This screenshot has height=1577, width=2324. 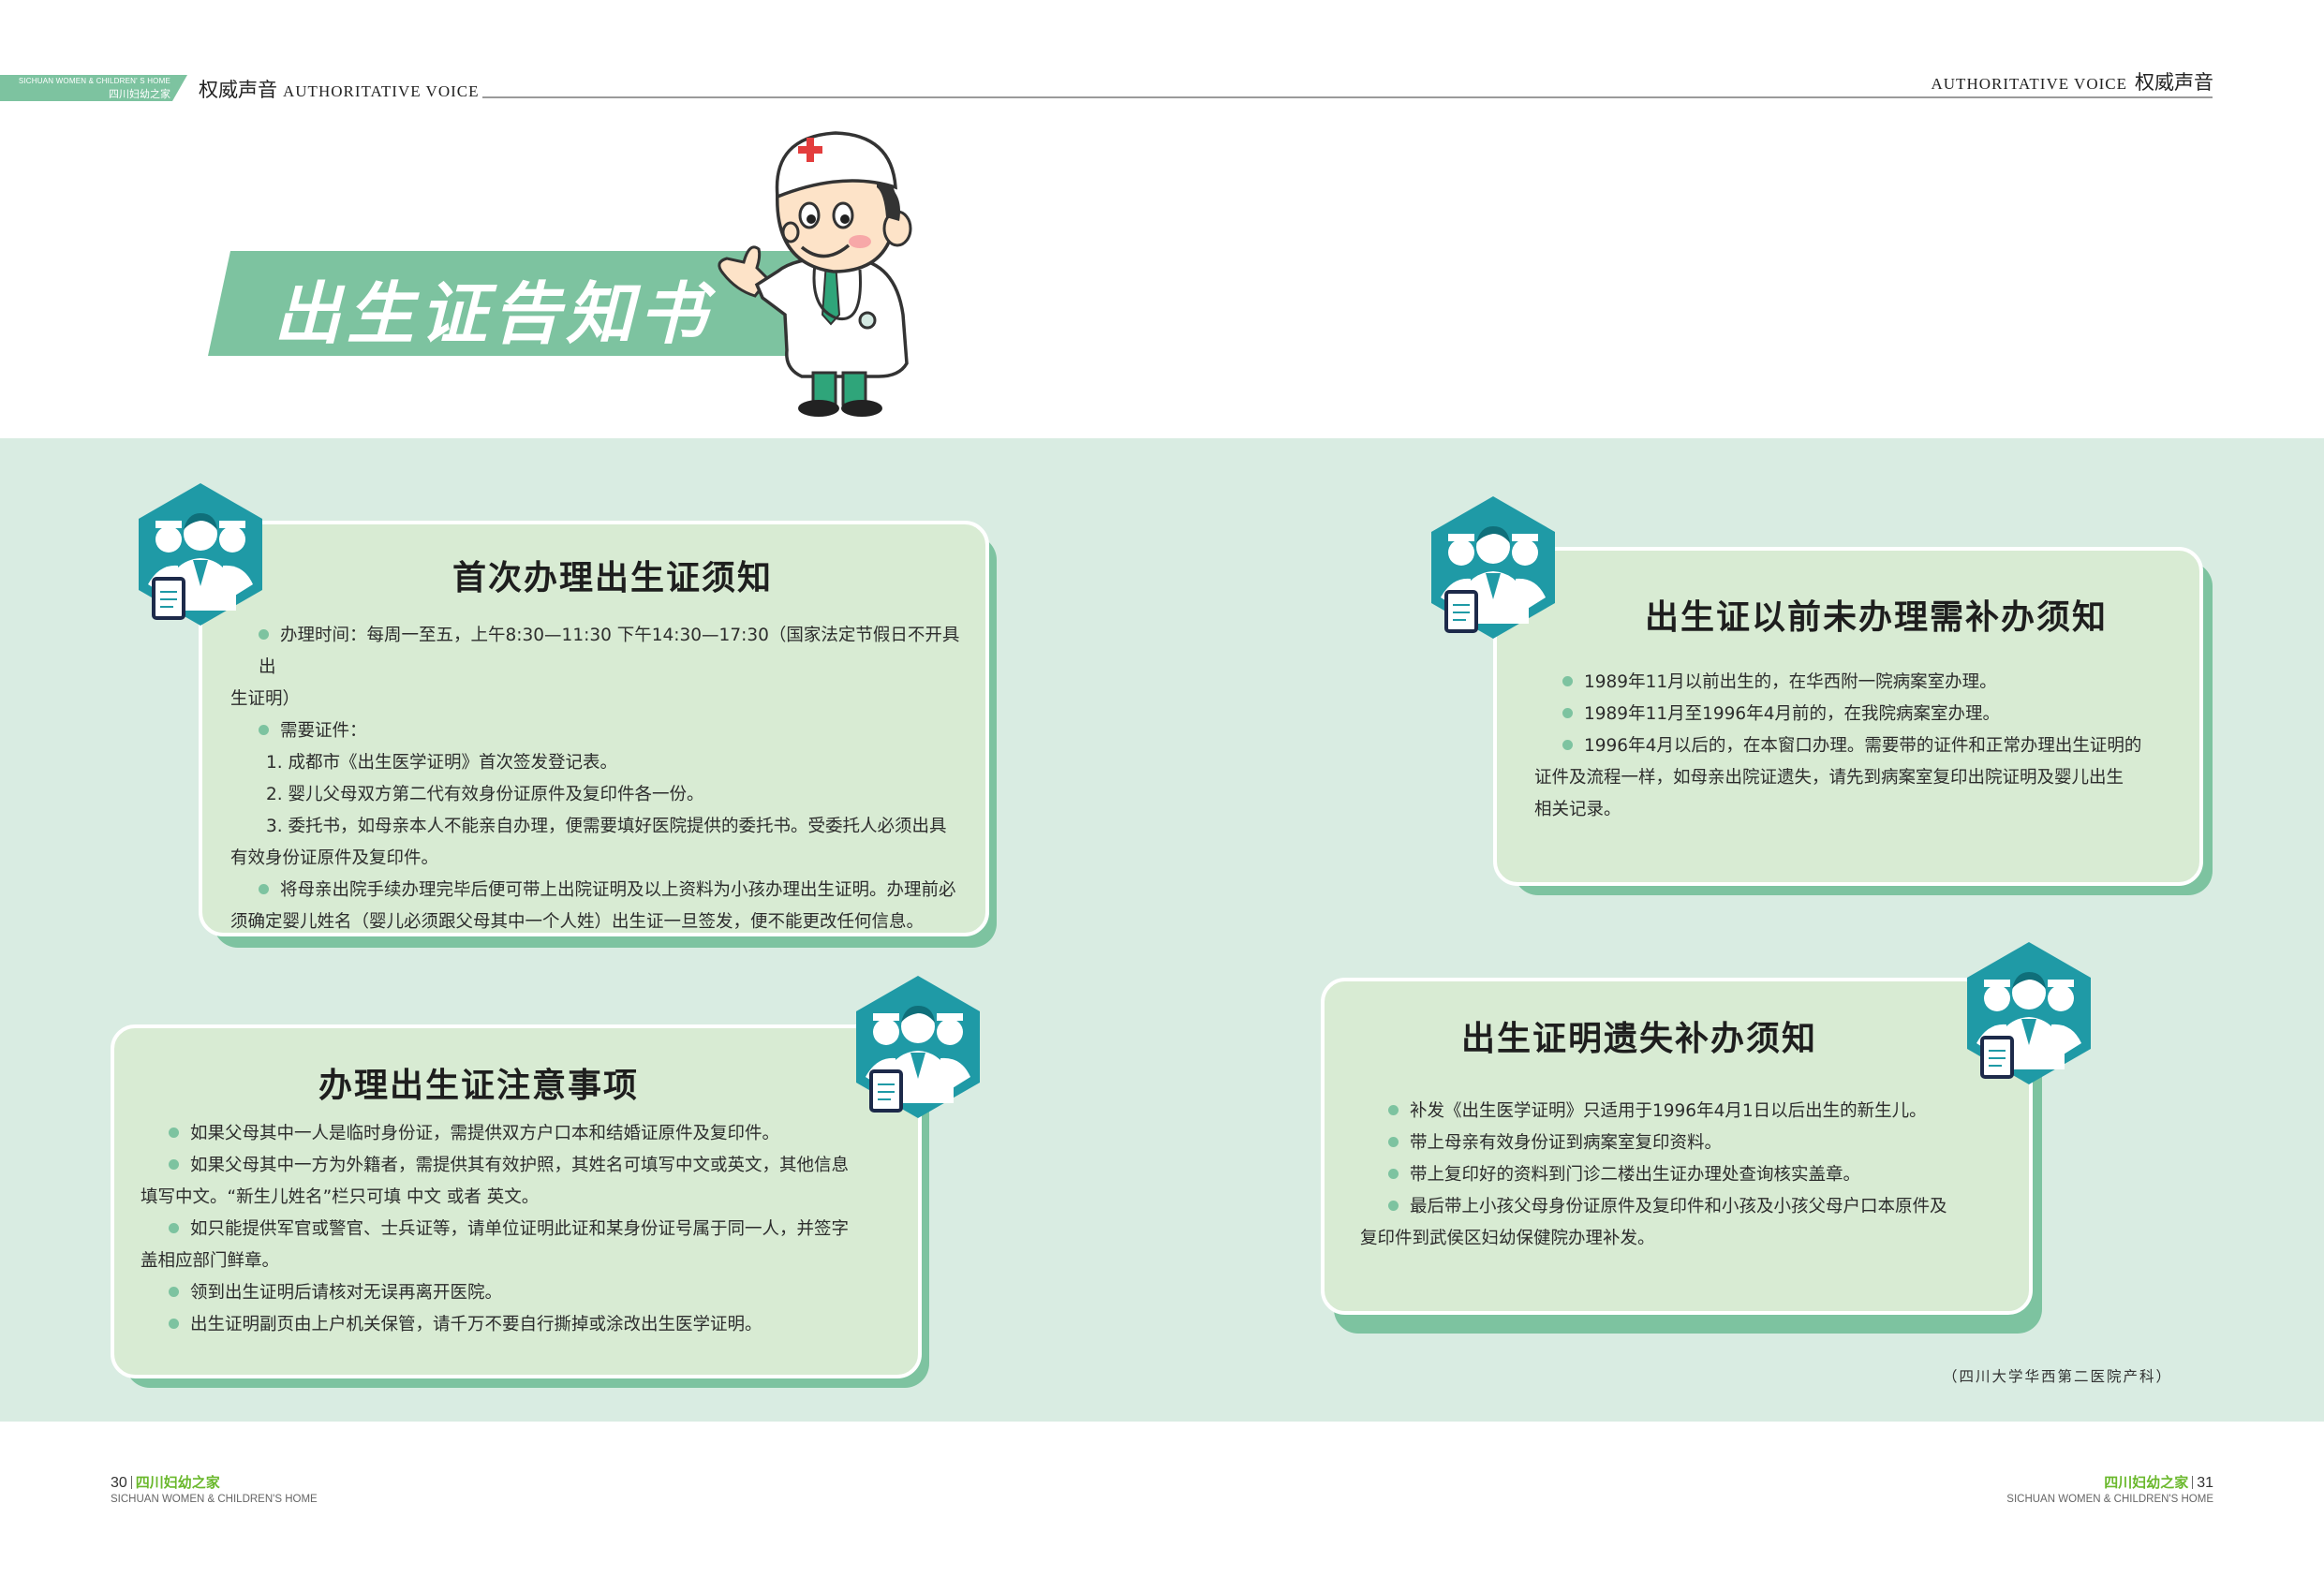 What do you see at coordinates (525, 1134) in the screenshot?
I see `list-item: 如果父母其中一人是临时身份证，需提供双方户口本和结婚证原件及复印件。` at bounding box center [525, 1134].